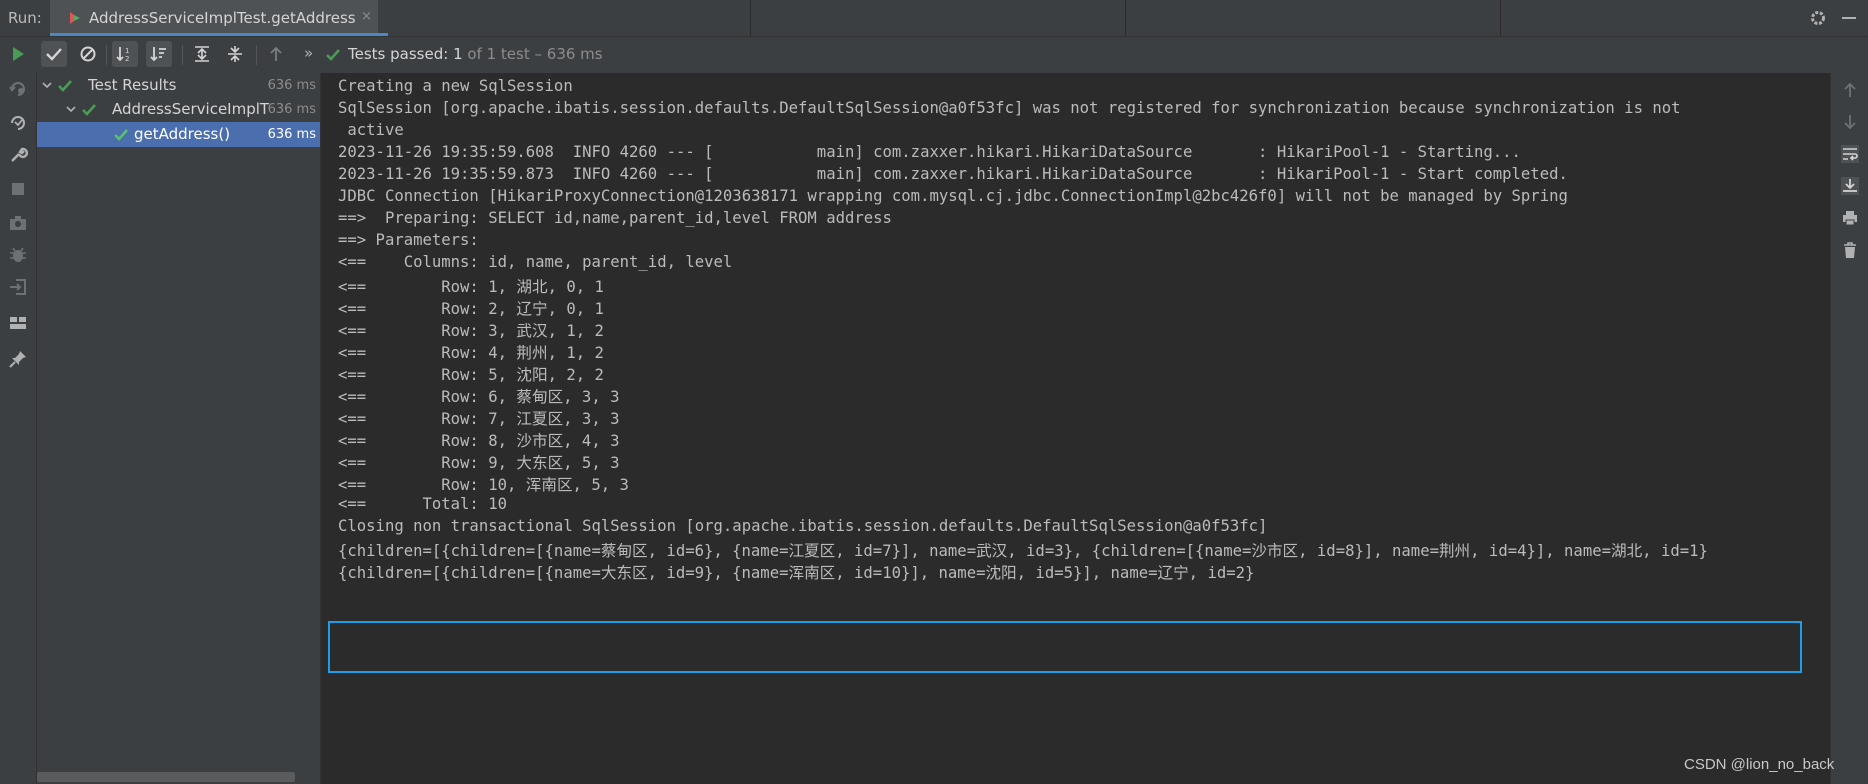  I want to click on console-line: <== Row: 10, 浑南区, 5, 3, so click(483, 485).